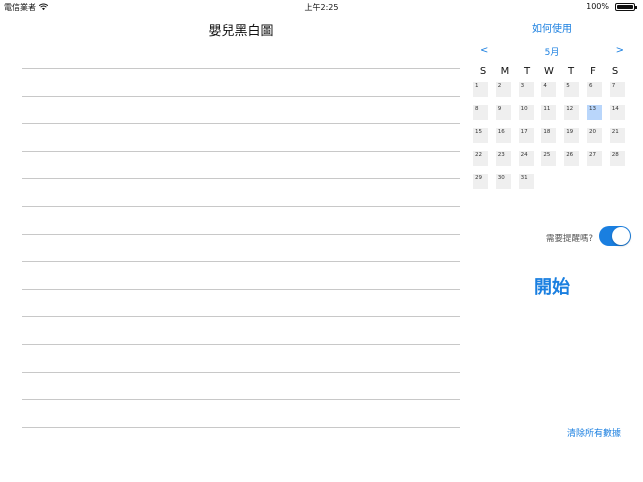  What do you see at coordinates (480, 181) in the screenshot?
I see `calendar-day: 29` at bounding box center [480, 181].